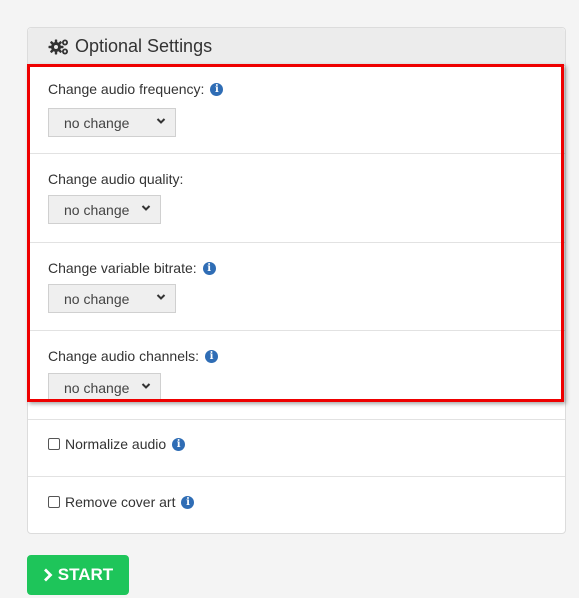  I want to click on panel-title: Optional Settings, so click(144, 46).